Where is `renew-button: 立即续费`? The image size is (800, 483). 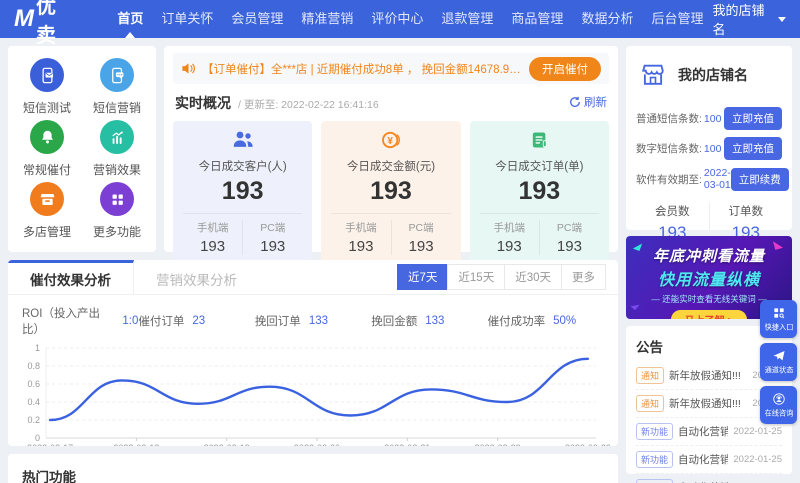
renew-button: 立即续费 is located at coordinates (759, 179).